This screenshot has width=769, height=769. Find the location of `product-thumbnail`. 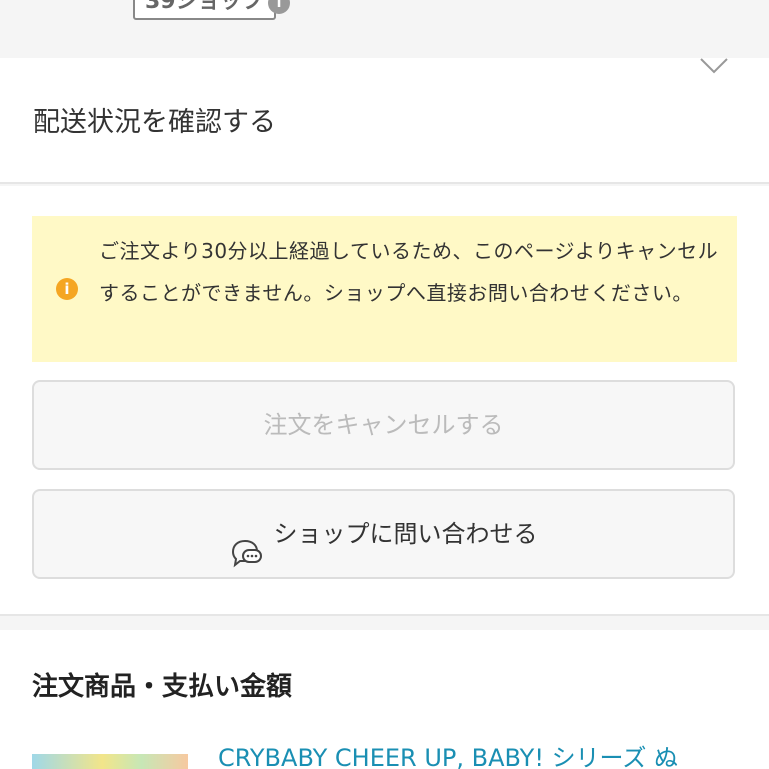

product-thumbnail is located at coordinates (110, 761).